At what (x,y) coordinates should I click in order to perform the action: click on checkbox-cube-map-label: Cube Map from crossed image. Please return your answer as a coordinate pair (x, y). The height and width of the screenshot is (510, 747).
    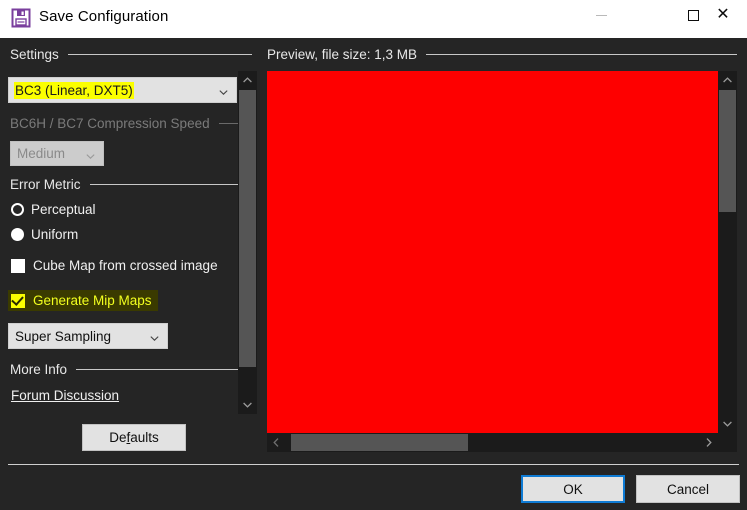
    Looking at the image, I should click on (125, 265).